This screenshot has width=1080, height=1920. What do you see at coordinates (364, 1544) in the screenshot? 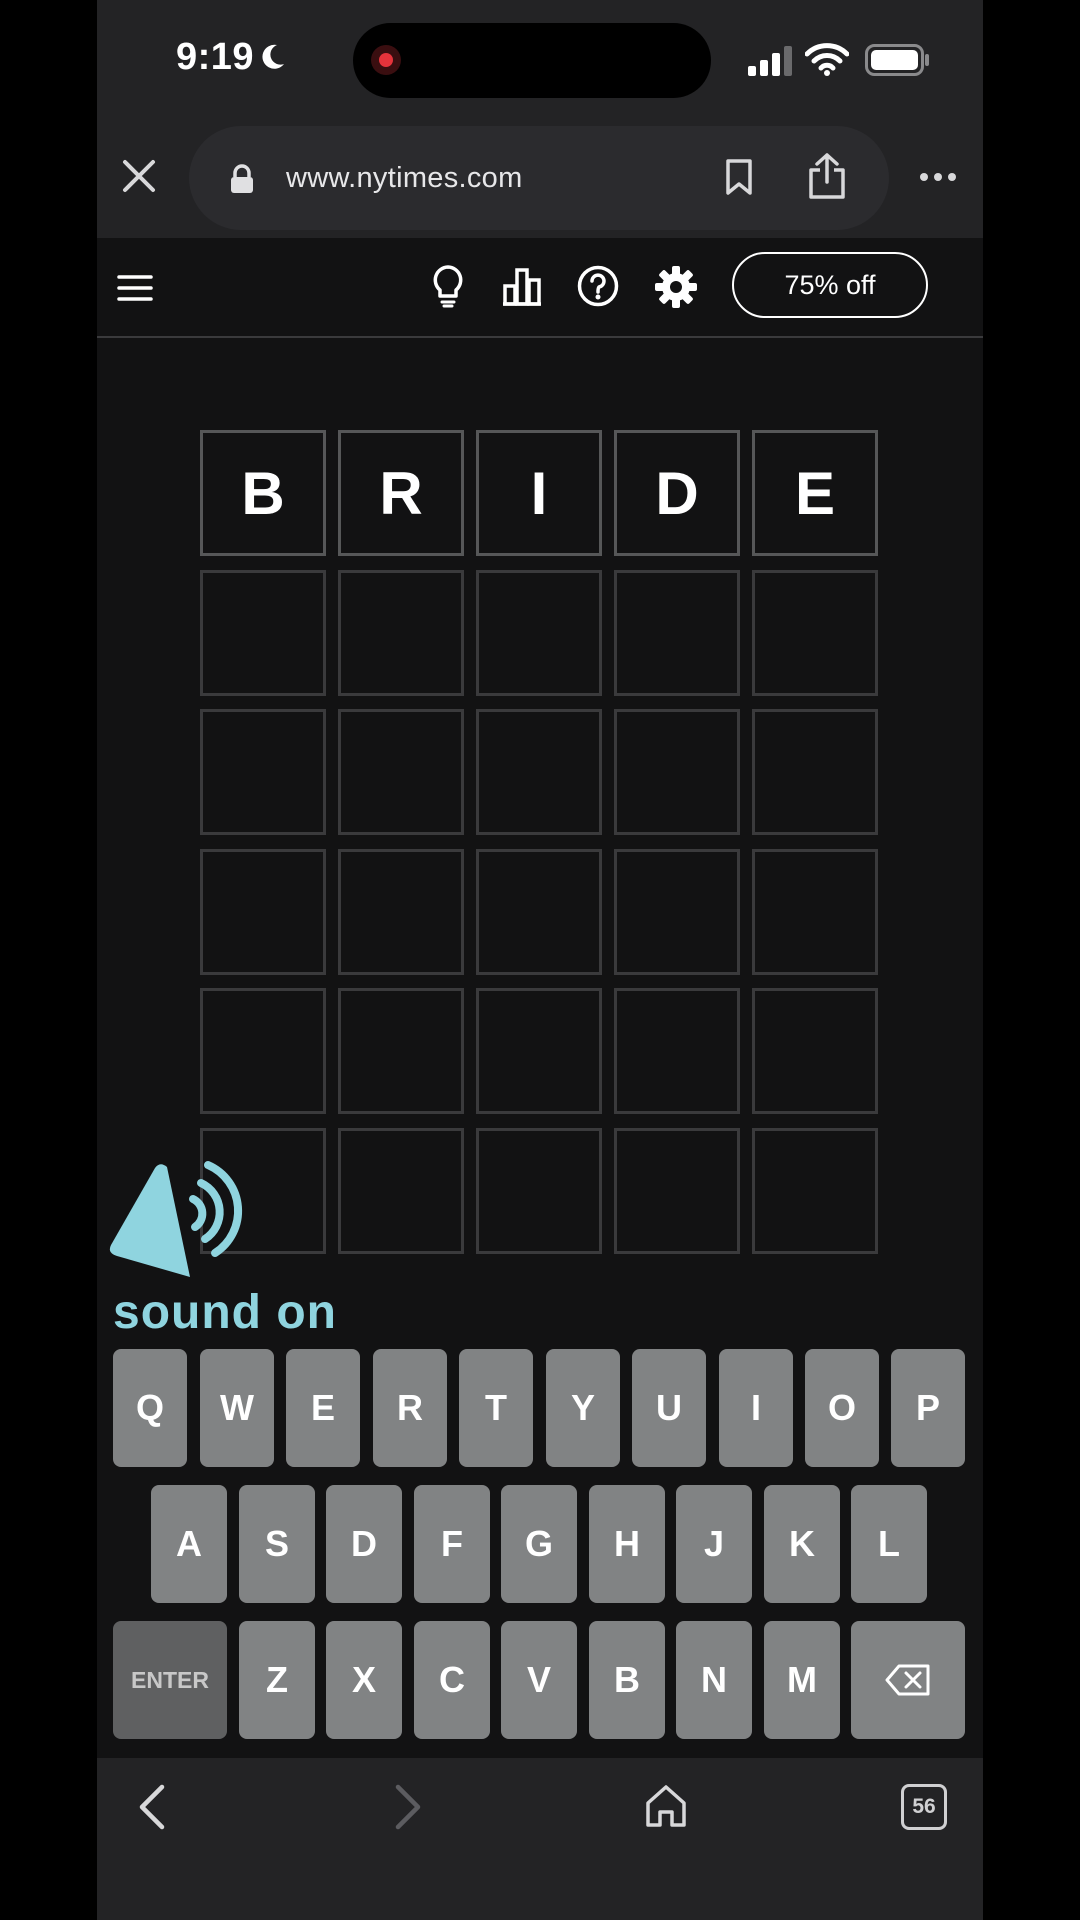
I see `key-d: D` at bounding box center [364, 1544].